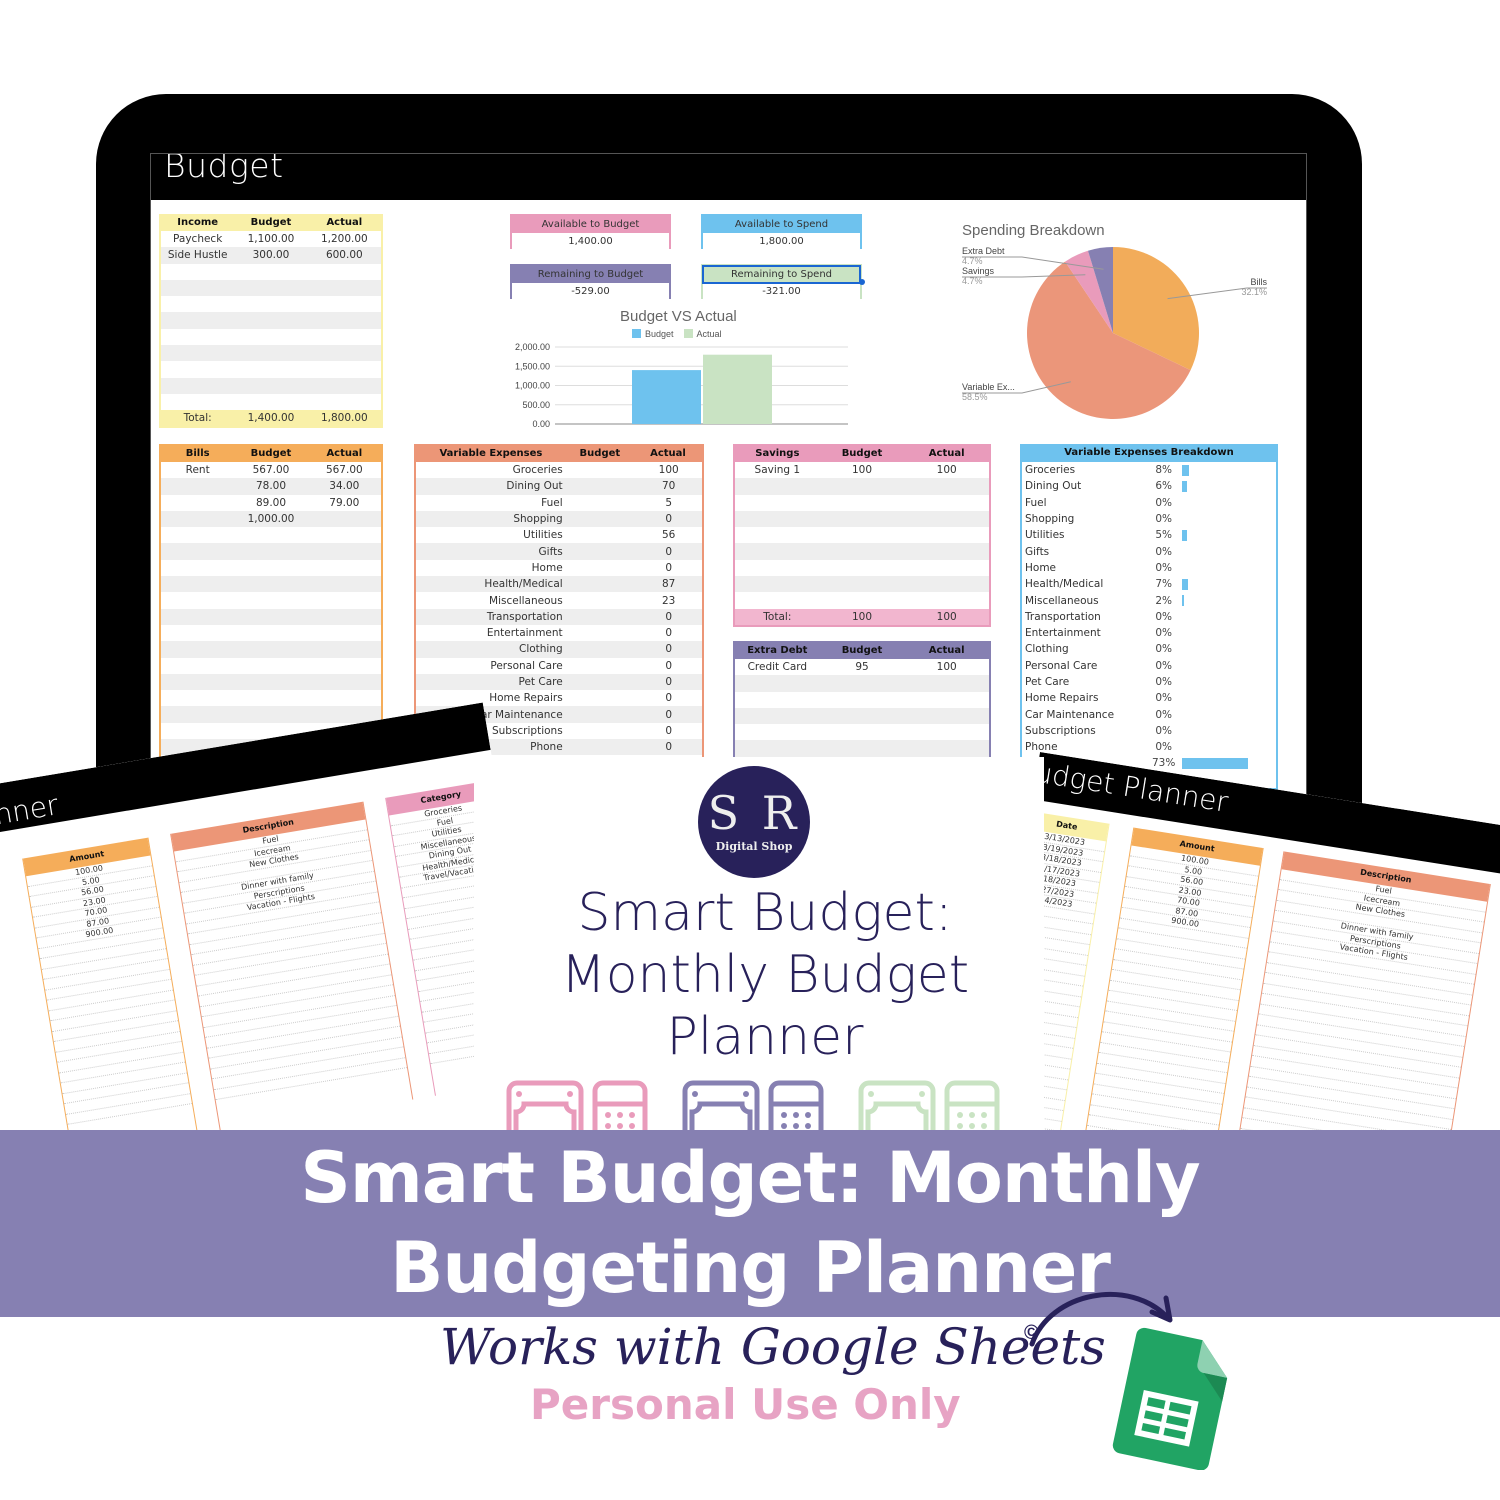 The image size is (1500, 1500). What do you see at coordinates (344, 418) in the screenshot?
I see `total-actual: 1,800.00` at bounding box center [344, 418].